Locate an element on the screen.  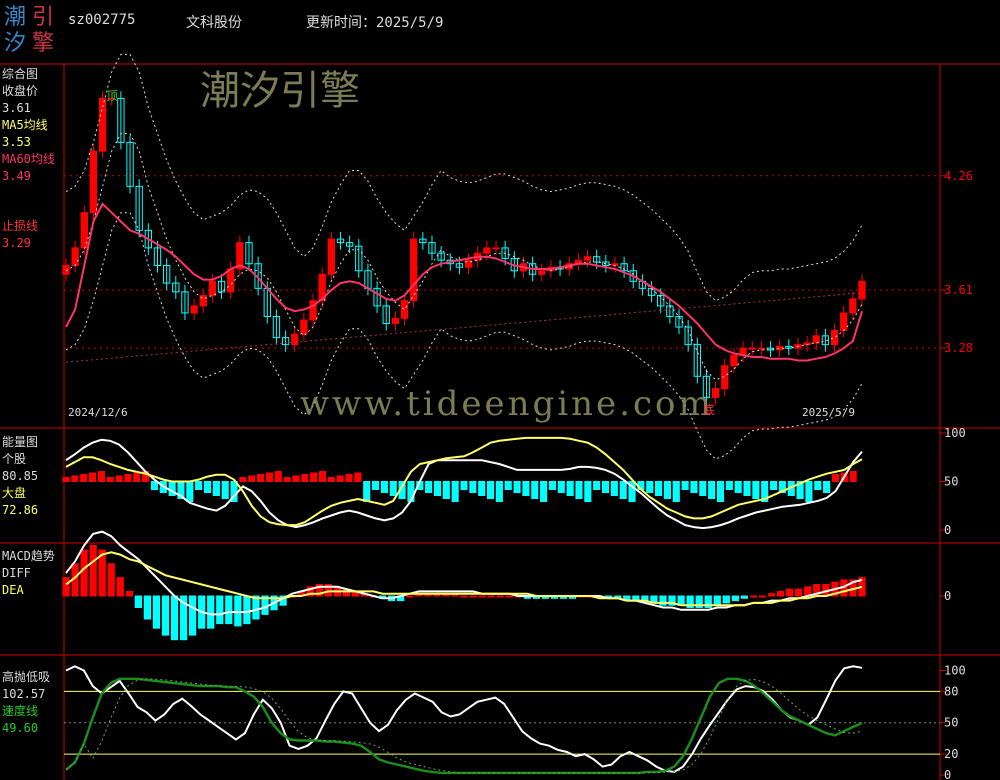
tick-label: 80 is located at coordinates (951, 691).